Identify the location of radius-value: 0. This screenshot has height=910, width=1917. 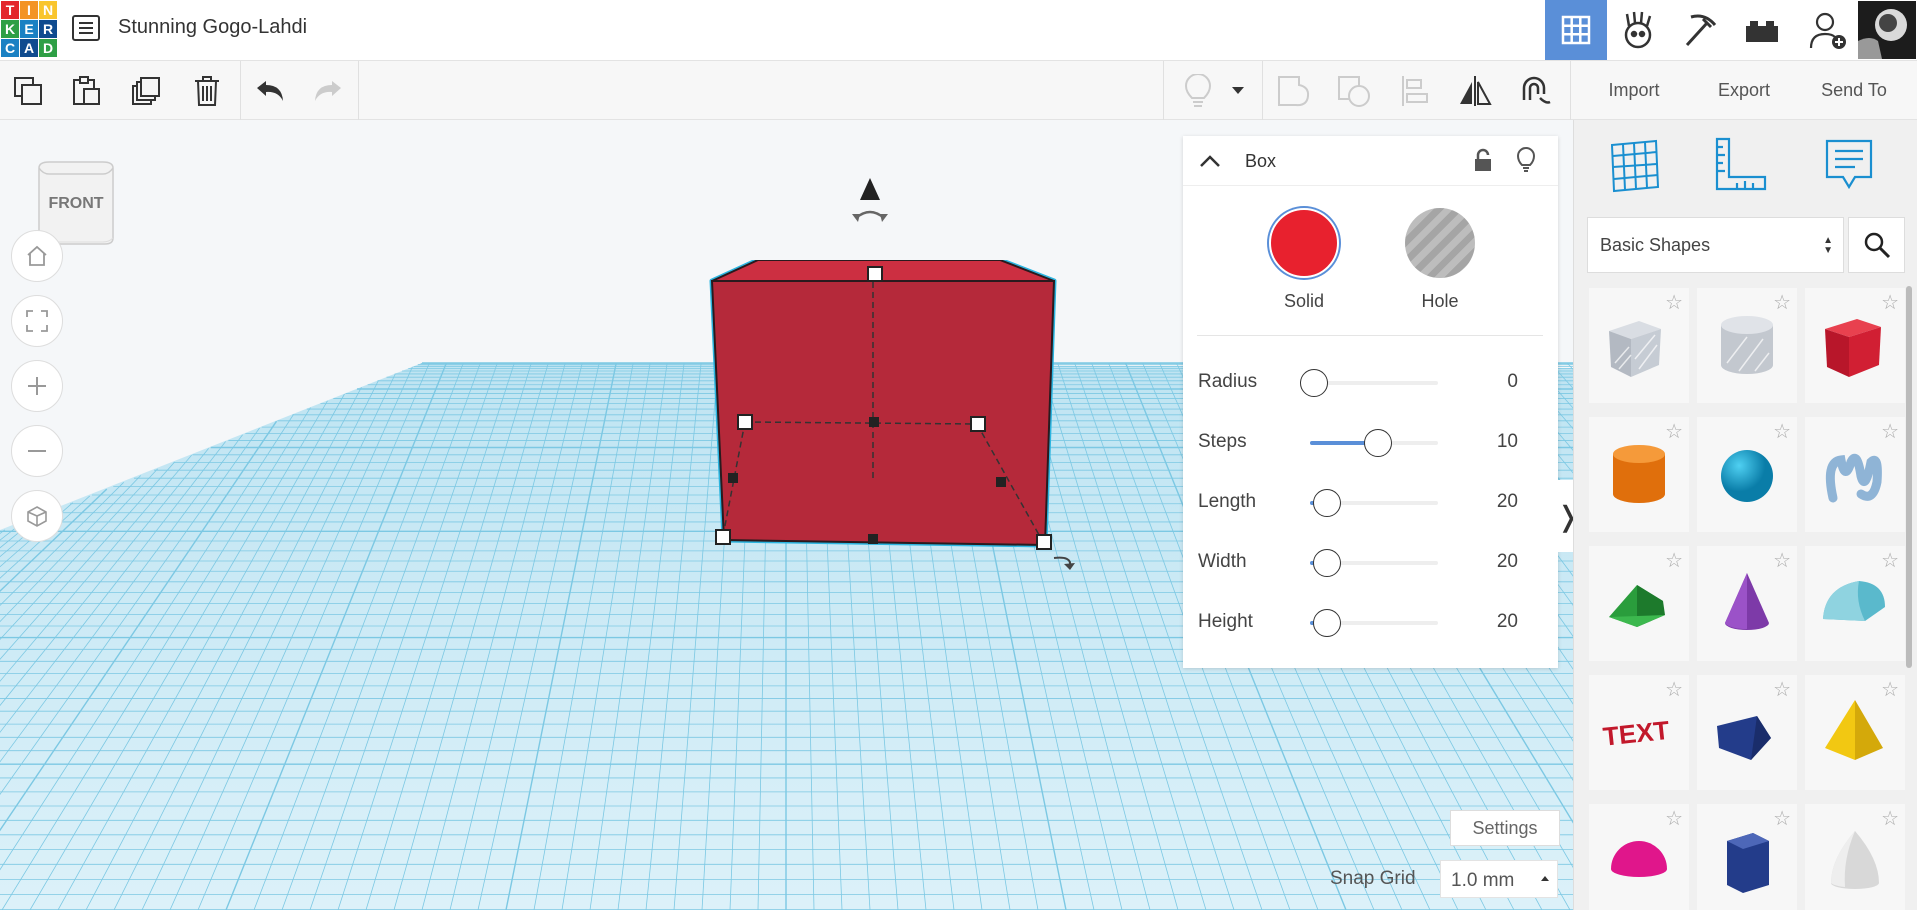
(1512, 382).